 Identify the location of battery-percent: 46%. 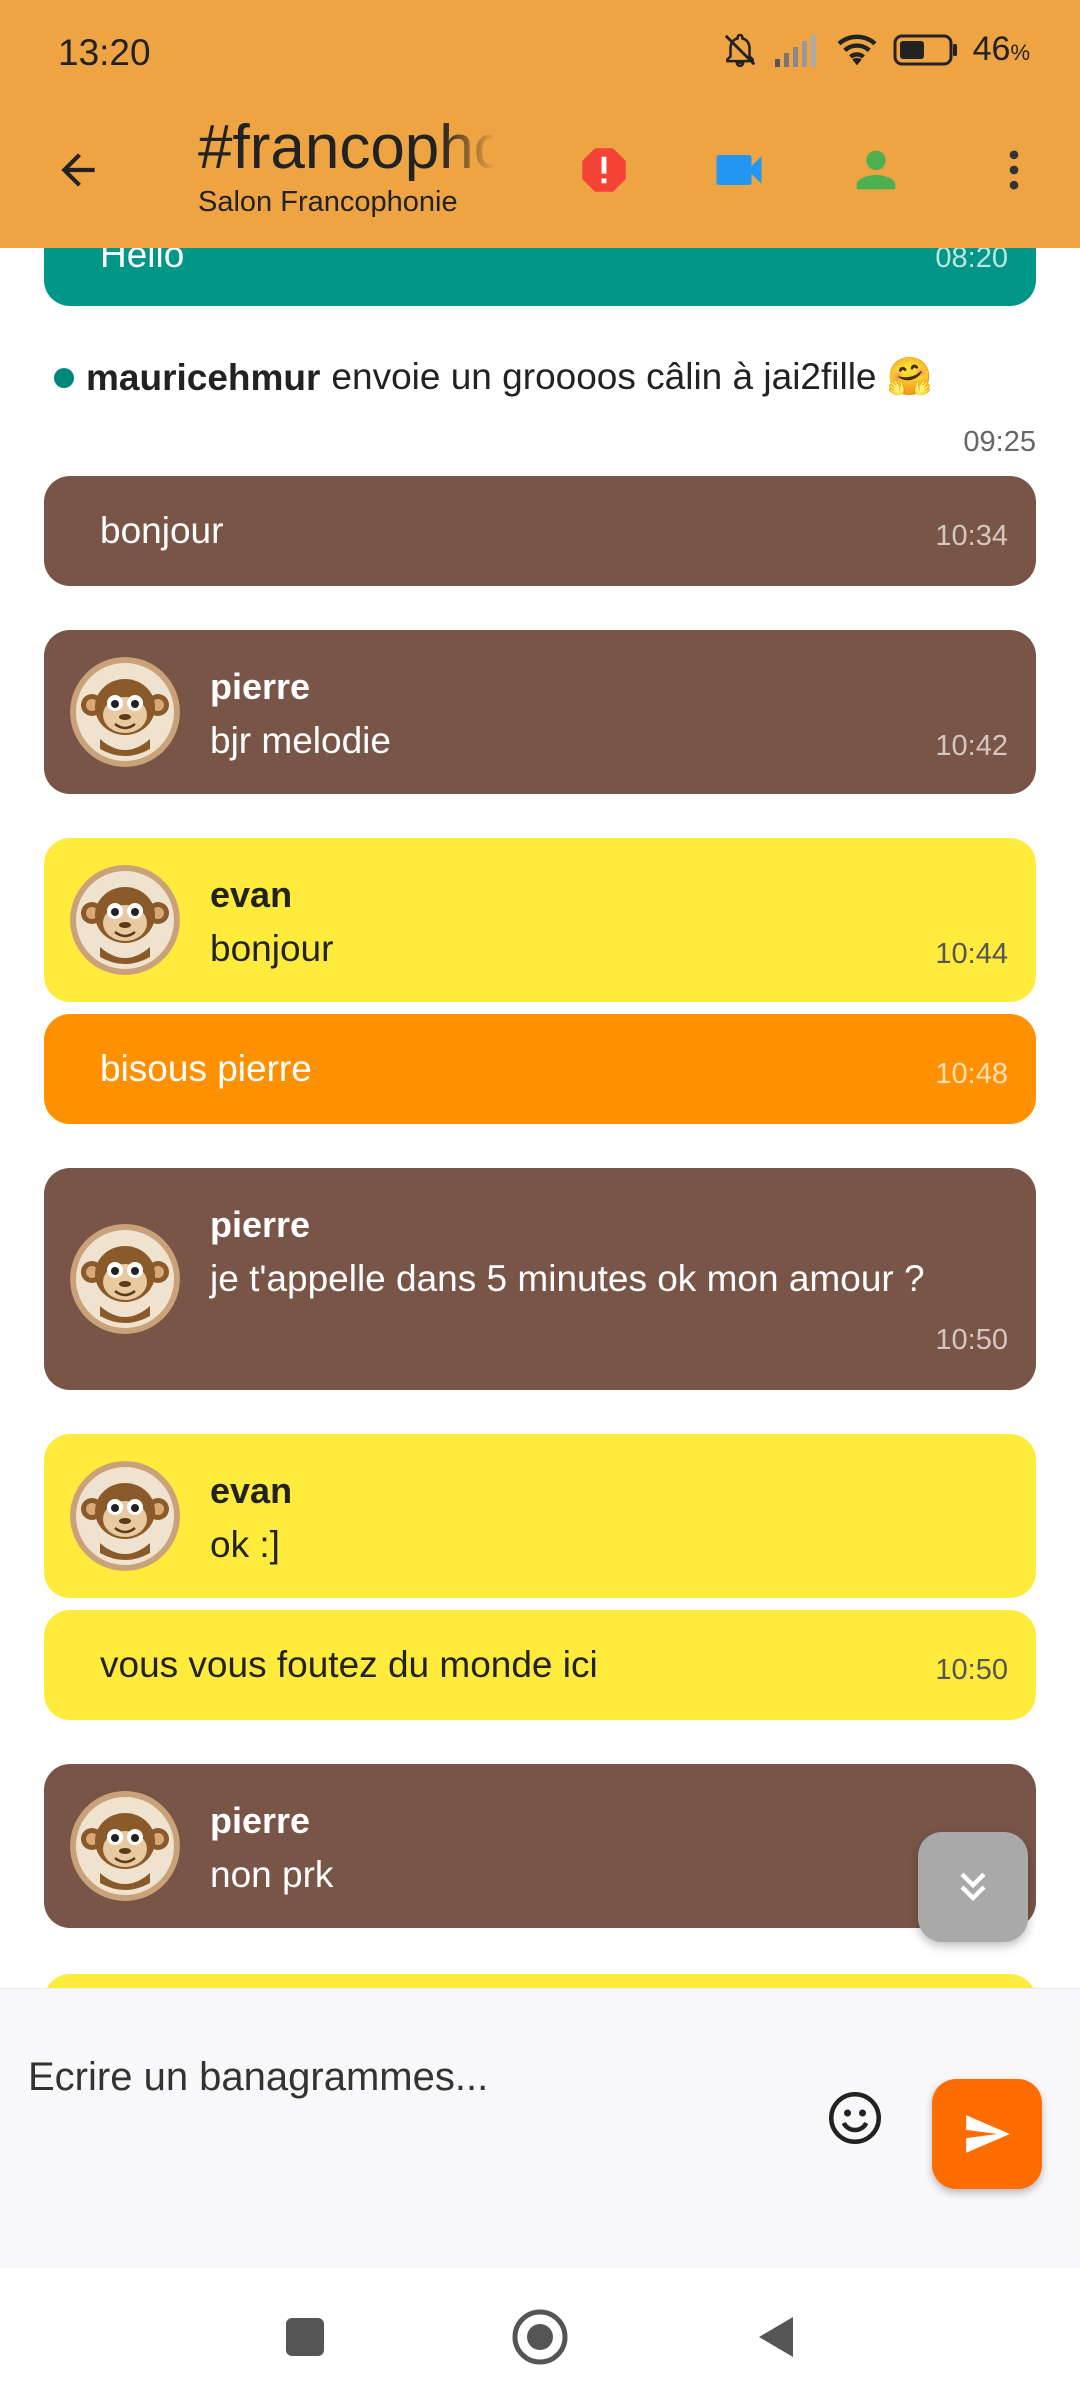
(1001, 49).